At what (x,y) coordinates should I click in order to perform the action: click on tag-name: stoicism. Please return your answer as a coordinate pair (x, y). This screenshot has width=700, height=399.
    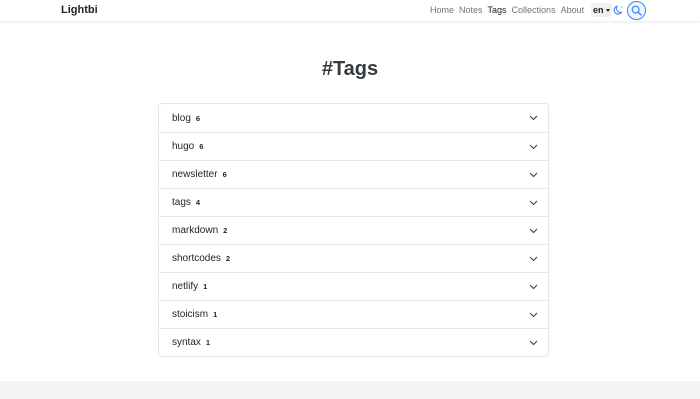
    Looking at the image, I should click on (190, 314).